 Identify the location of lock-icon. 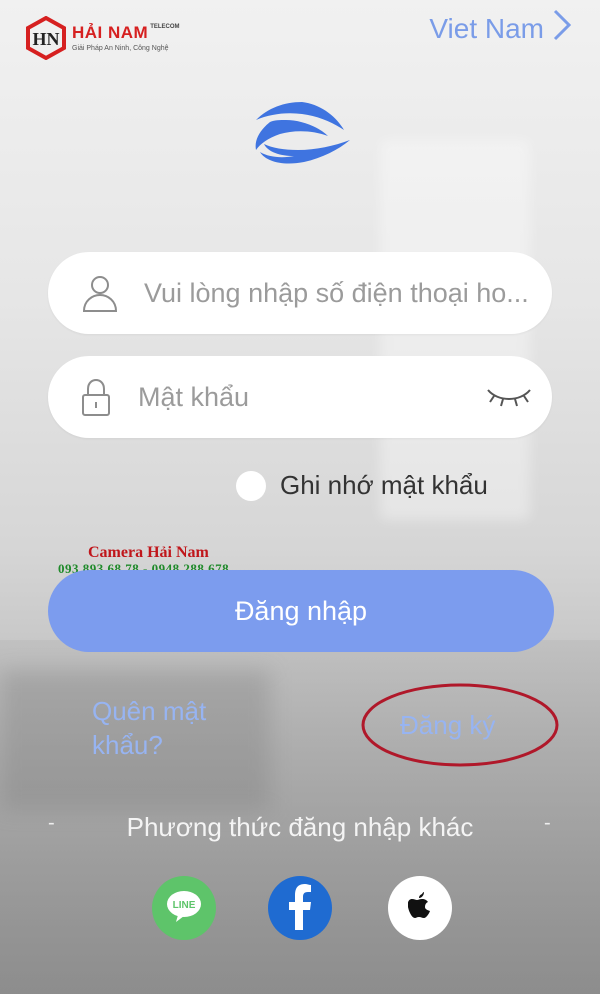
(96, 397).